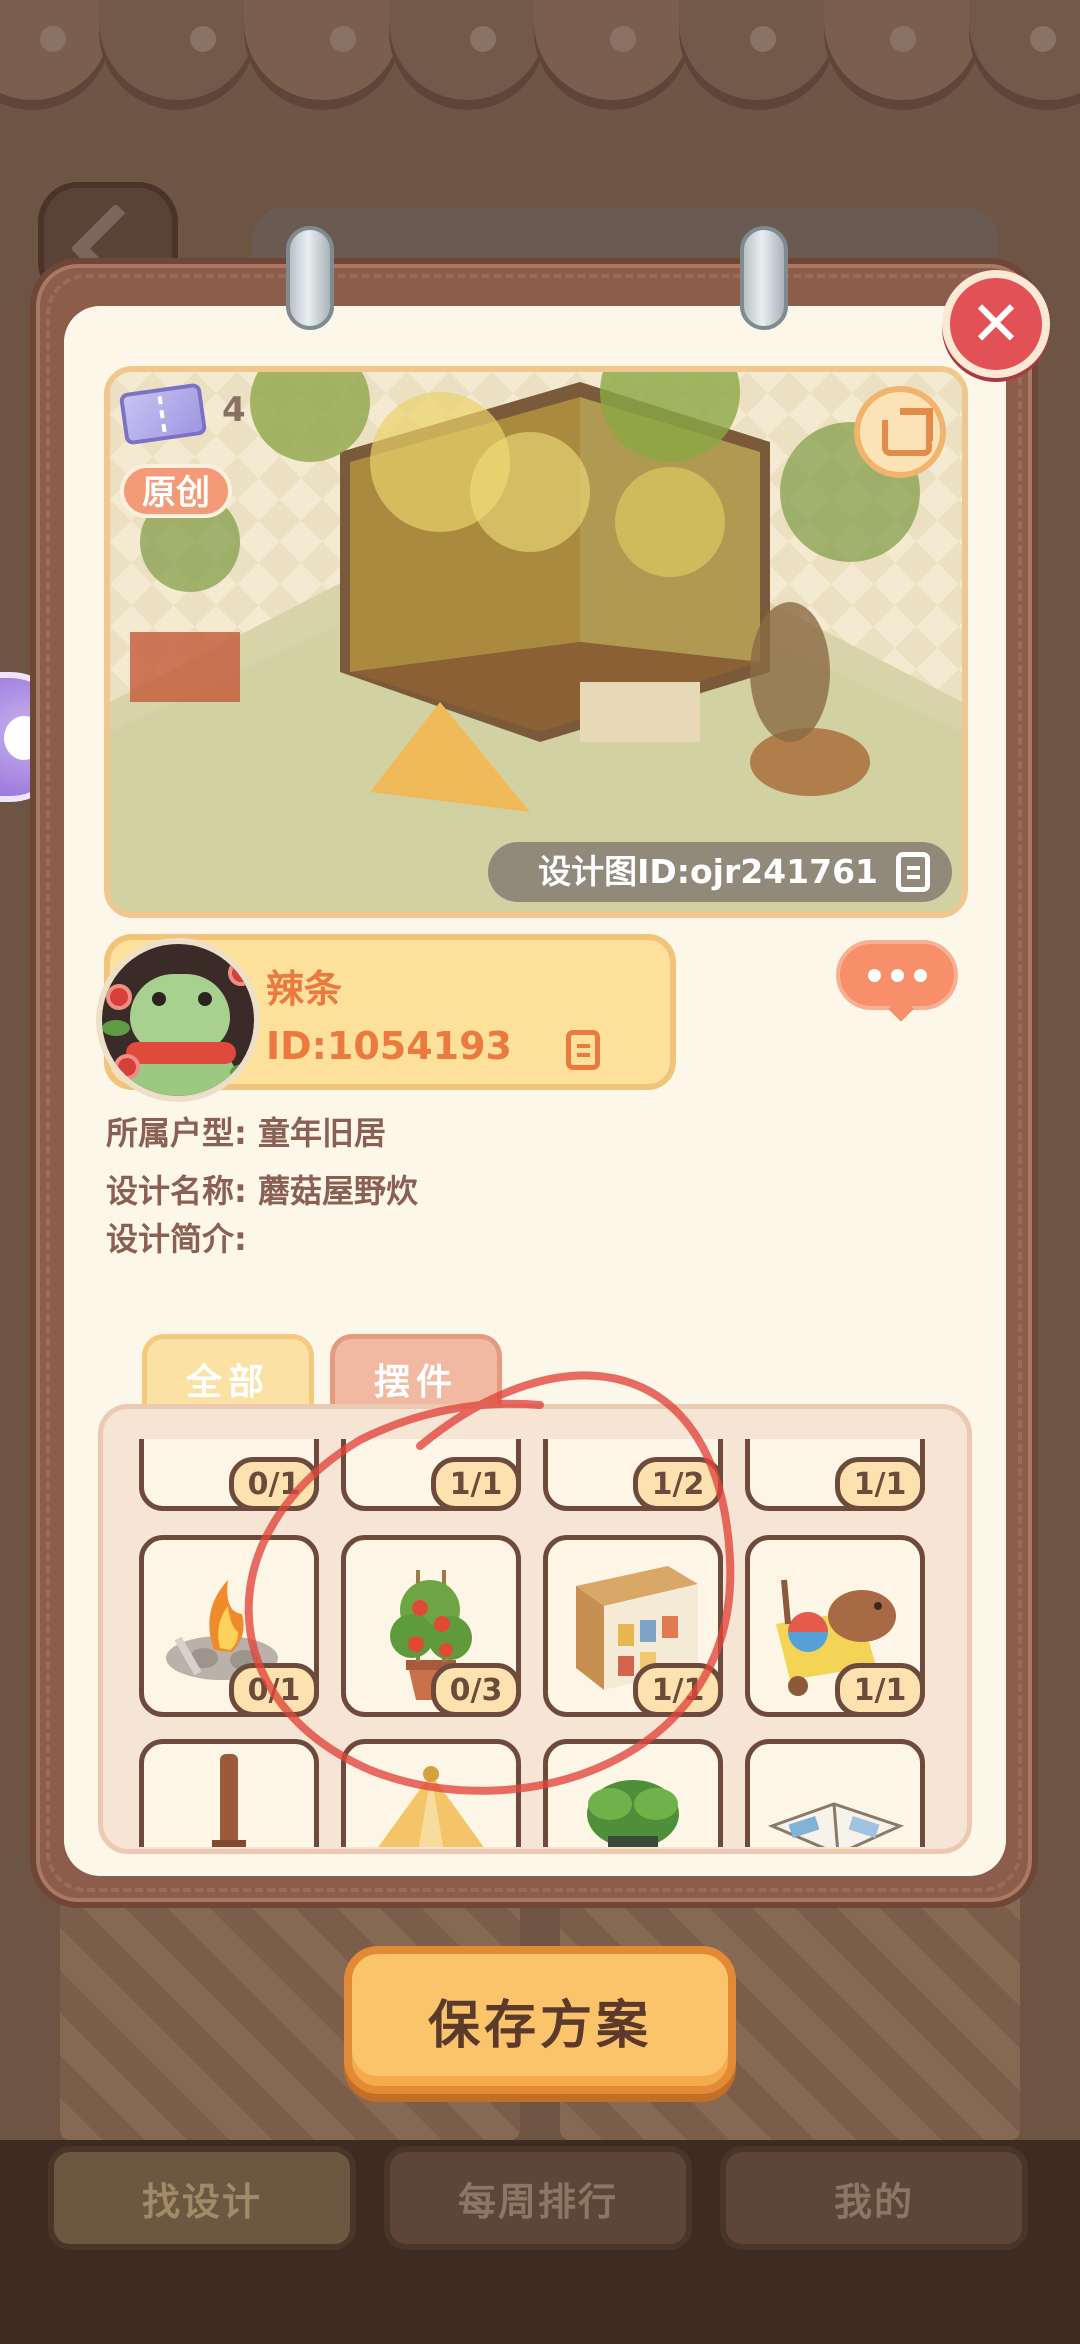  What do you see at coordinates (708, 871) in the screenshot?
I see `design-id-text: 设计图ID:ojr241761` at bounding box center [708, 871].